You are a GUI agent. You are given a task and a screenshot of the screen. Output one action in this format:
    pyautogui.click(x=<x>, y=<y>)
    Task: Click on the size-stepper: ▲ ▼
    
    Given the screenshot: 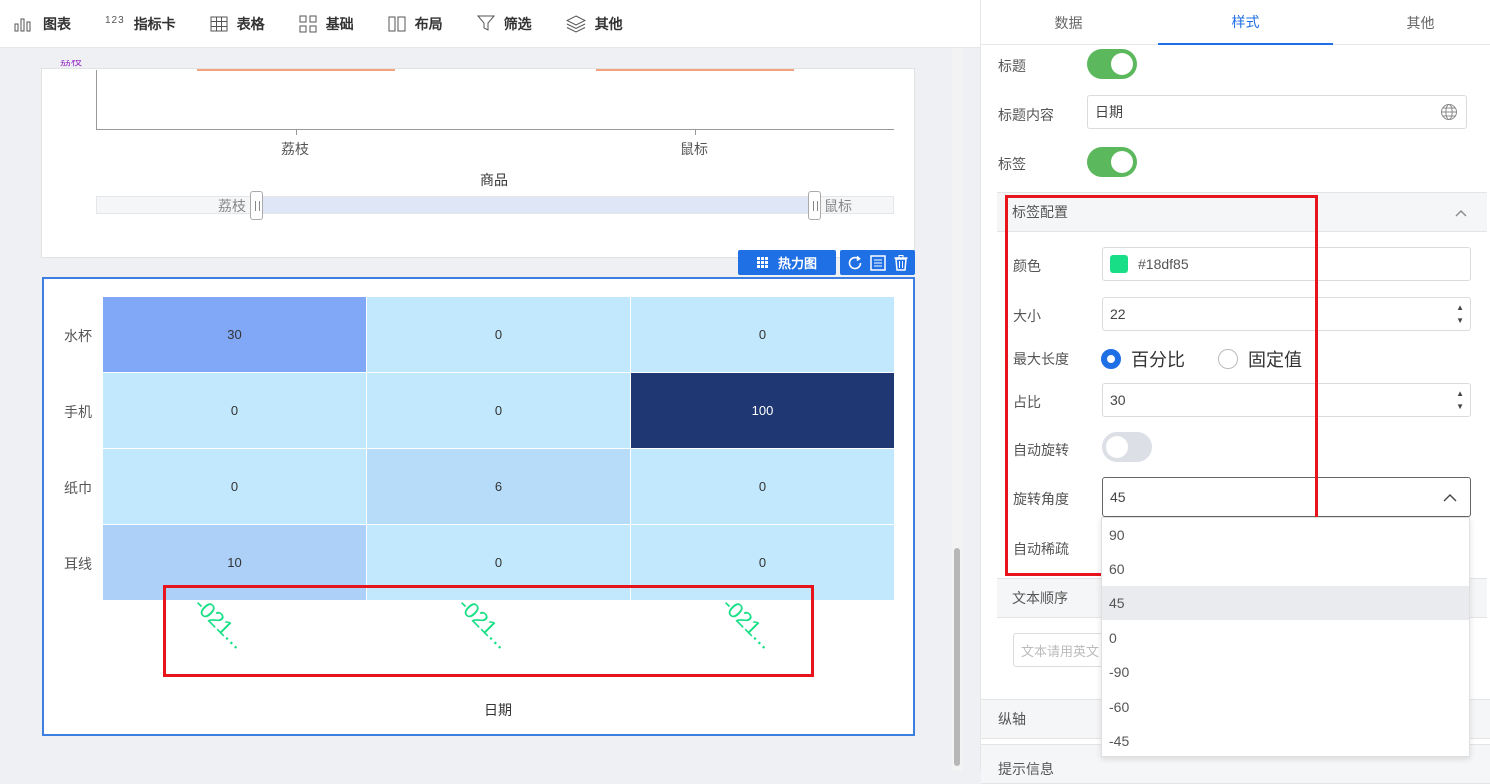 What is the action you would take?
    pyautogui.click(x=1460, y=314)
    